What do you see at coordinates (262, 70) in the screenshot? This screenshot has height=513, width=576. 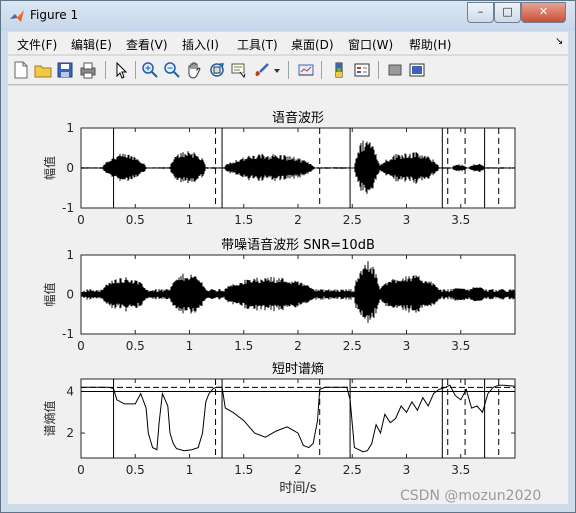 I see `brush-icon` at bounding box center [262, 70].